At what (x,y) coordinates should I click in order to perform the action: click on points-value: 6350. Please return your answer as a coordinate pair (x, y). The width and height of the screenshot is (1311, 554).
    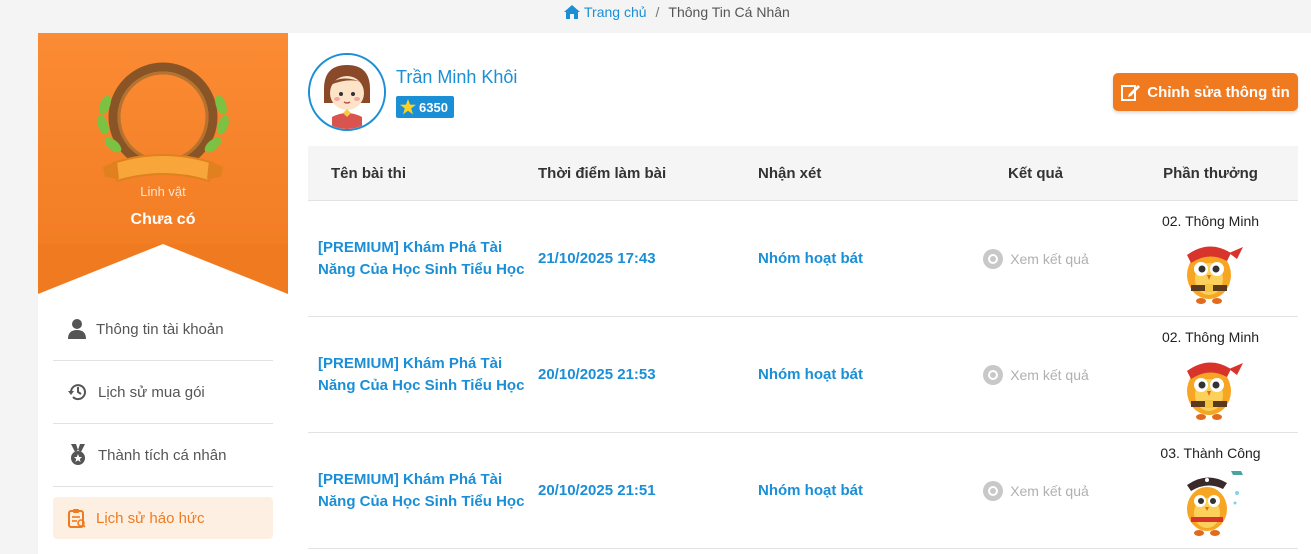
    Looking at the image, I should click on (433, 107).